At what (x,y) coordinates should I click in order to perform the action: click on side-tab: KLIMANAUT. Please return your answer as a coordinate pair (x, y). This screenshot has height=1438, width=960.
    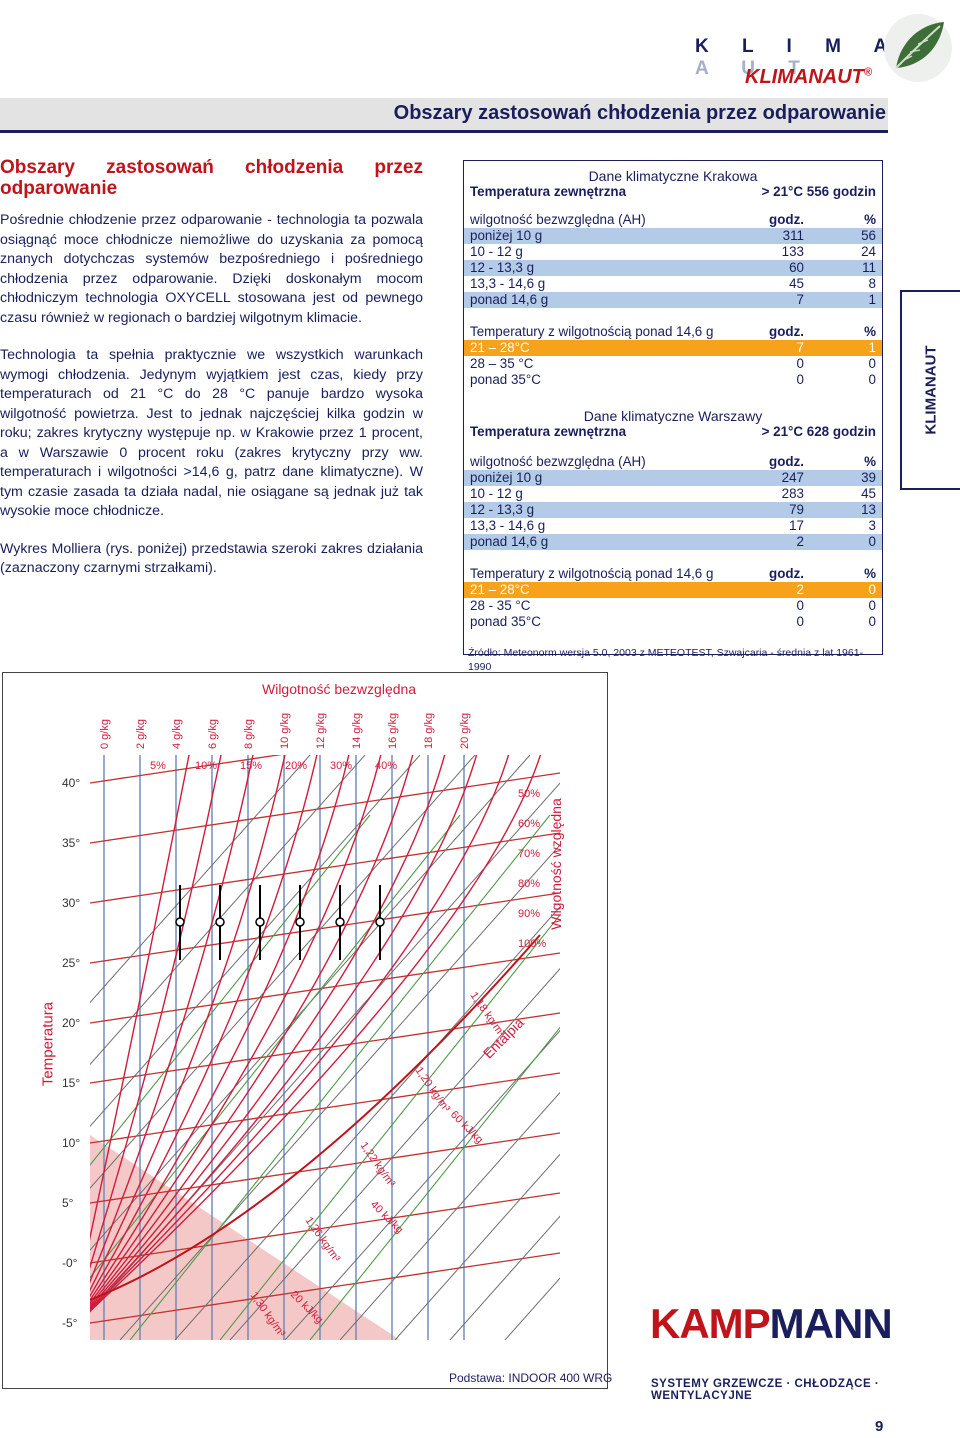
    Looking at the image, I should click on (930, 390).